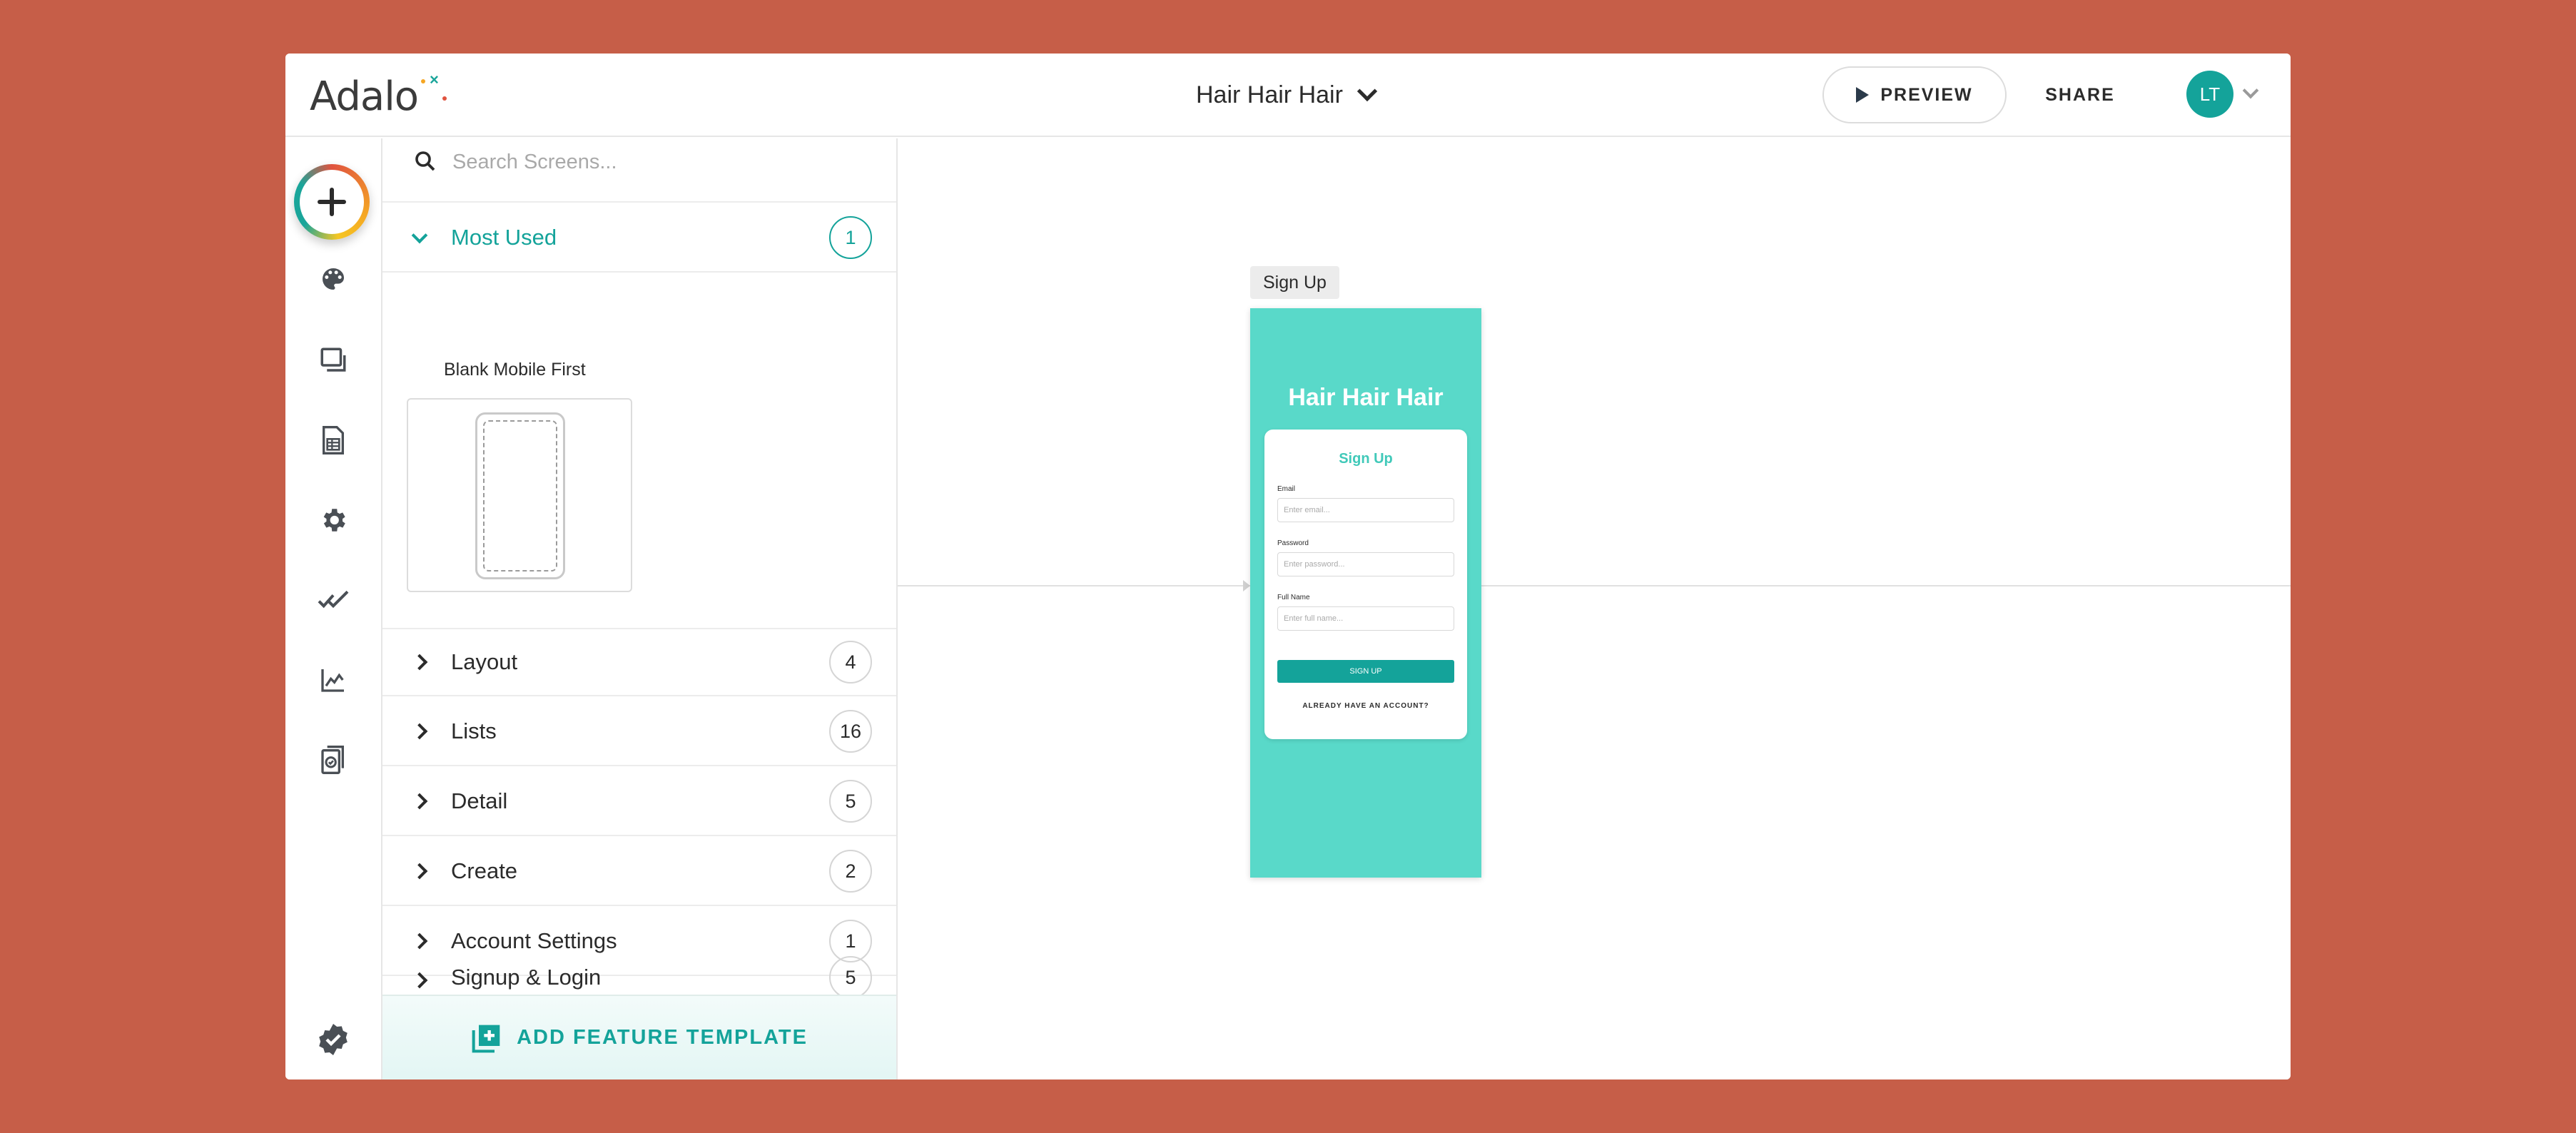 This screenshot has width=2576, height=1133. What do you see at coordinates (850, 871) in the screenshot?
I see `count-badge: 2` at bounding box center [850, 871].